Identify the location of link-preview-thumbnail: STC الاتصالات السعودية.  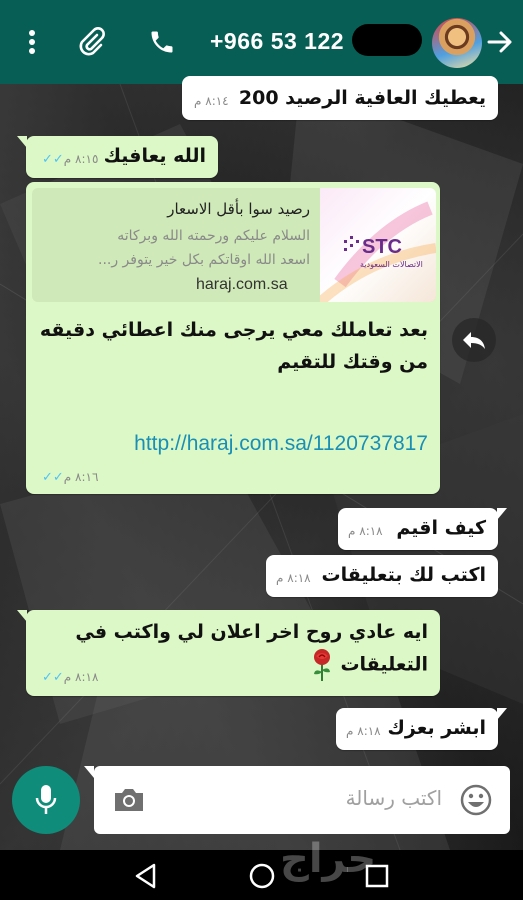
(378, 245).